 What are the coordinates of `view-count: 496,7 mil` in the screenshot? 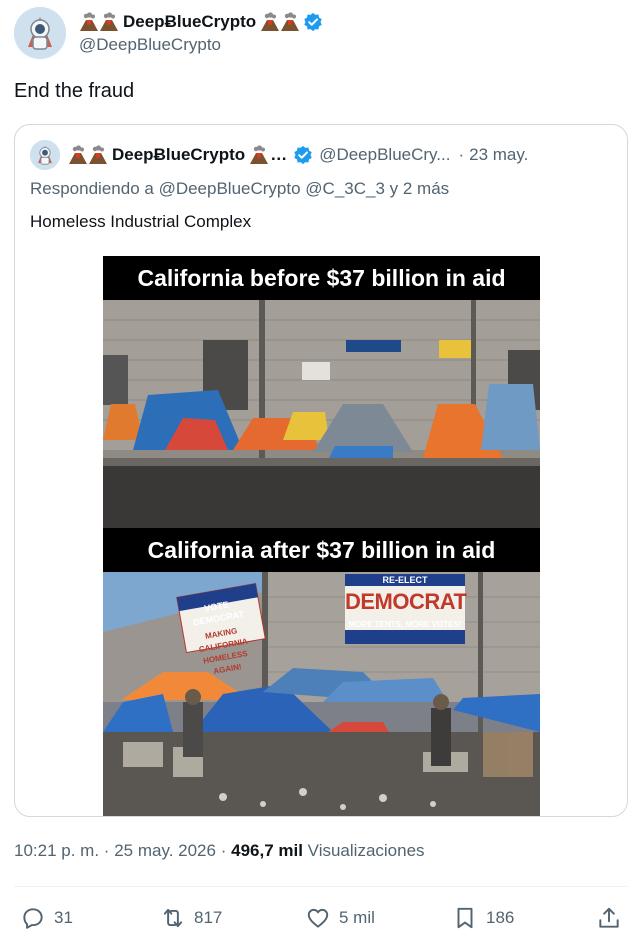 It's located at (267, 850).